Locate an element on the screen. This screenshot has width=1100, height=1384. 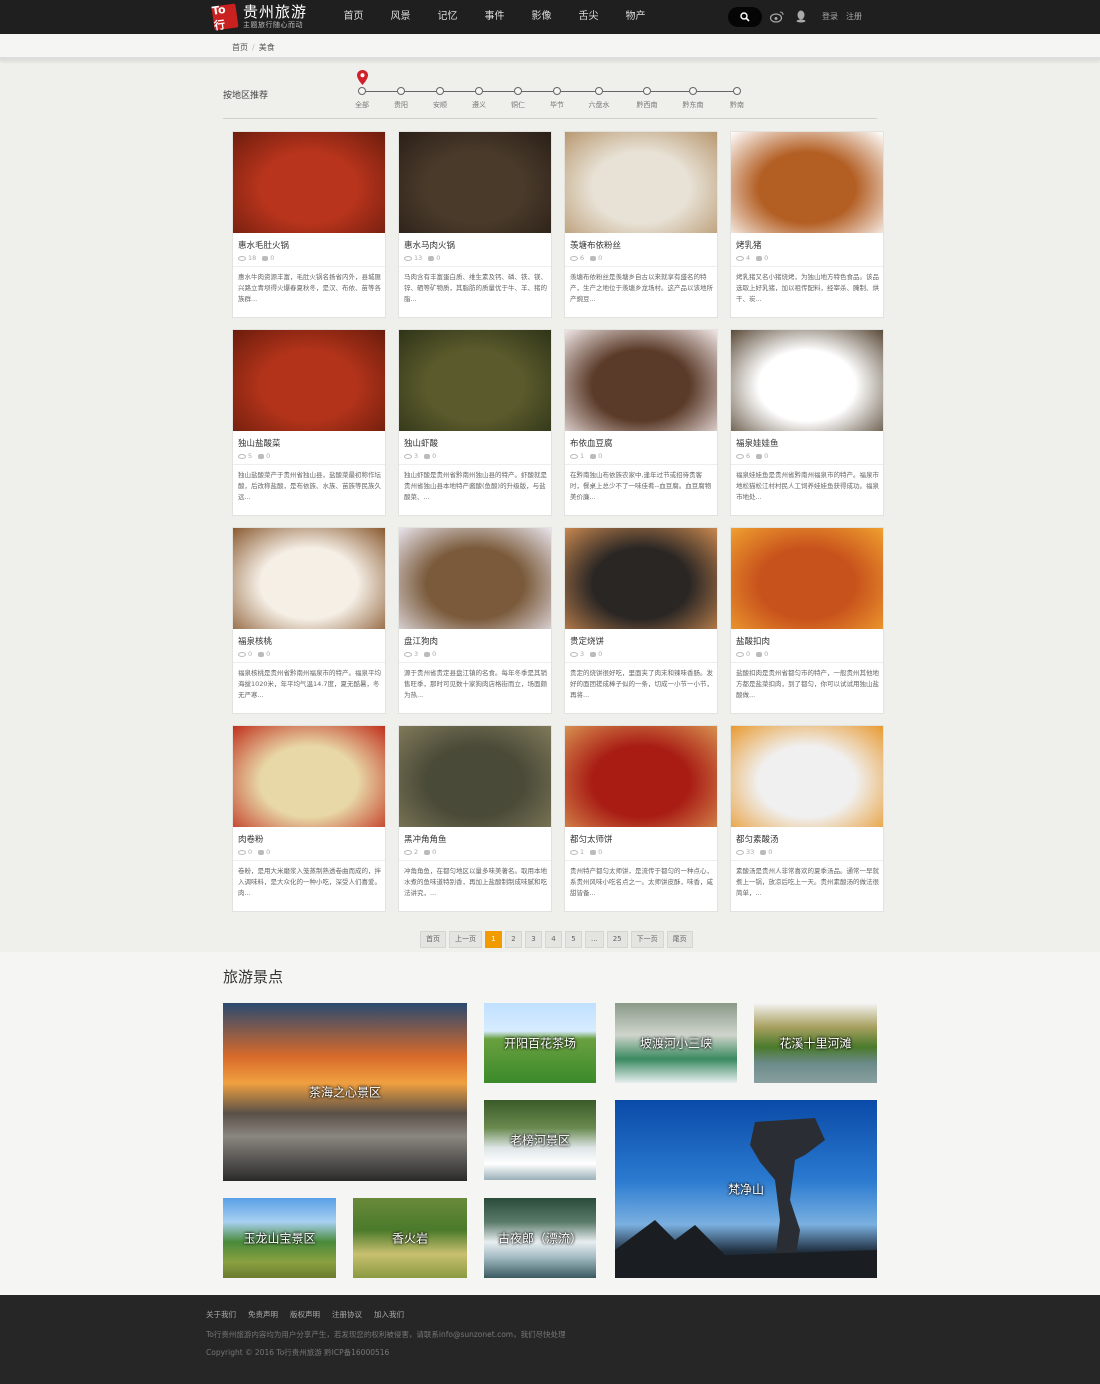
spot-card-laobang: 老榜河景区 is located at coordinates (540, 1140).